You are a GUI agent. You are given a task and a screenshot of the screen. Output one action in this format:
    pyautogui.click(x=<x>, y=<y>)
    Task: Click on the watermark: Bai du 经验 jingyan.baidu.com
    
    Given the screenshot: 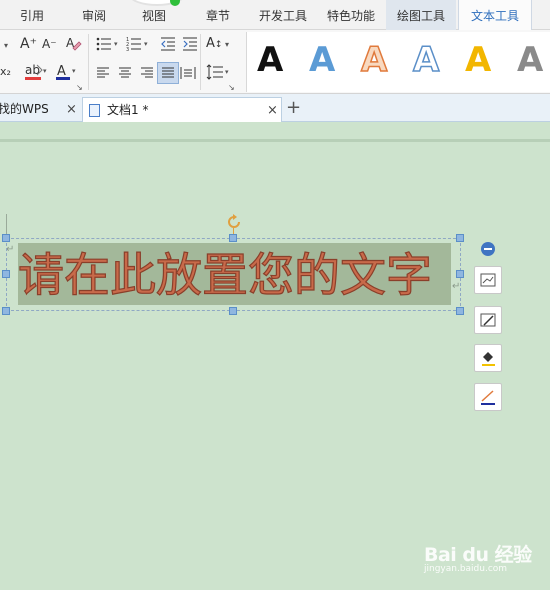 What is the action you would take?
    pyautogui.click(x=479, y=560)
    